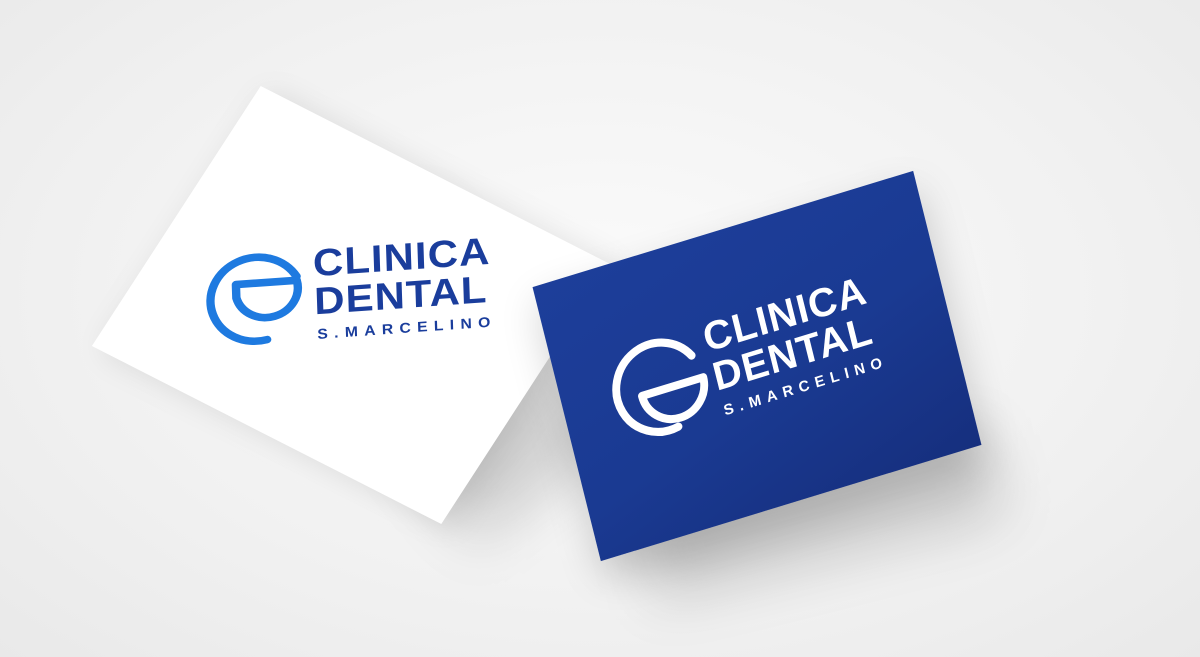 This screenshot has height=657, width=1200. I want to click on white-card-logo: CLINICA DENTAL S.MARCELINO, so click(358, 294).